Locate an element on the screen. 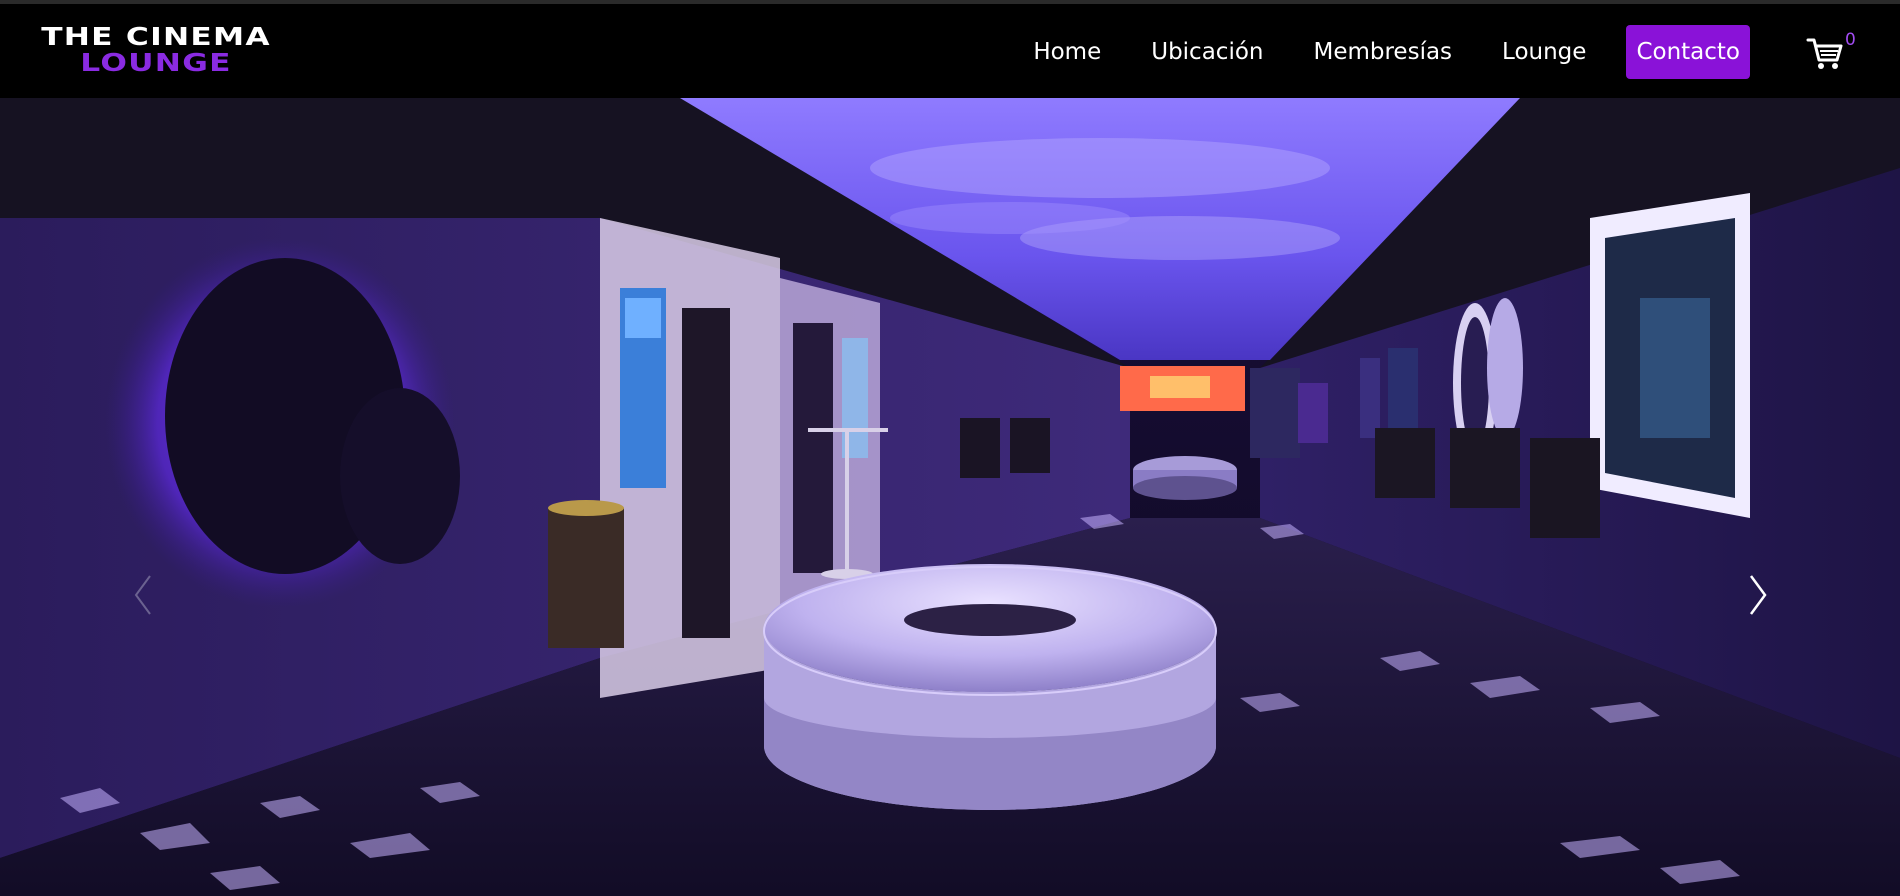 The image size is (1900, 896). shopping-cart-icon is located at coordinates (1825, 54).